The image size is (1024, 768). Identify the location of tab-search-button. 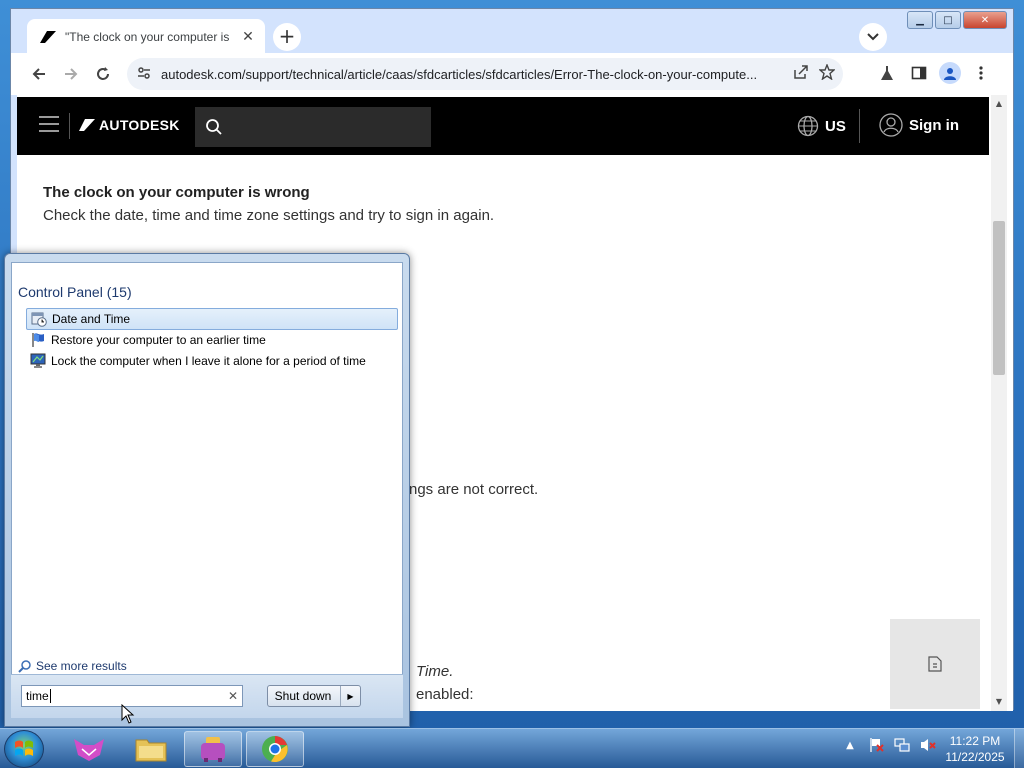
(873, 37).